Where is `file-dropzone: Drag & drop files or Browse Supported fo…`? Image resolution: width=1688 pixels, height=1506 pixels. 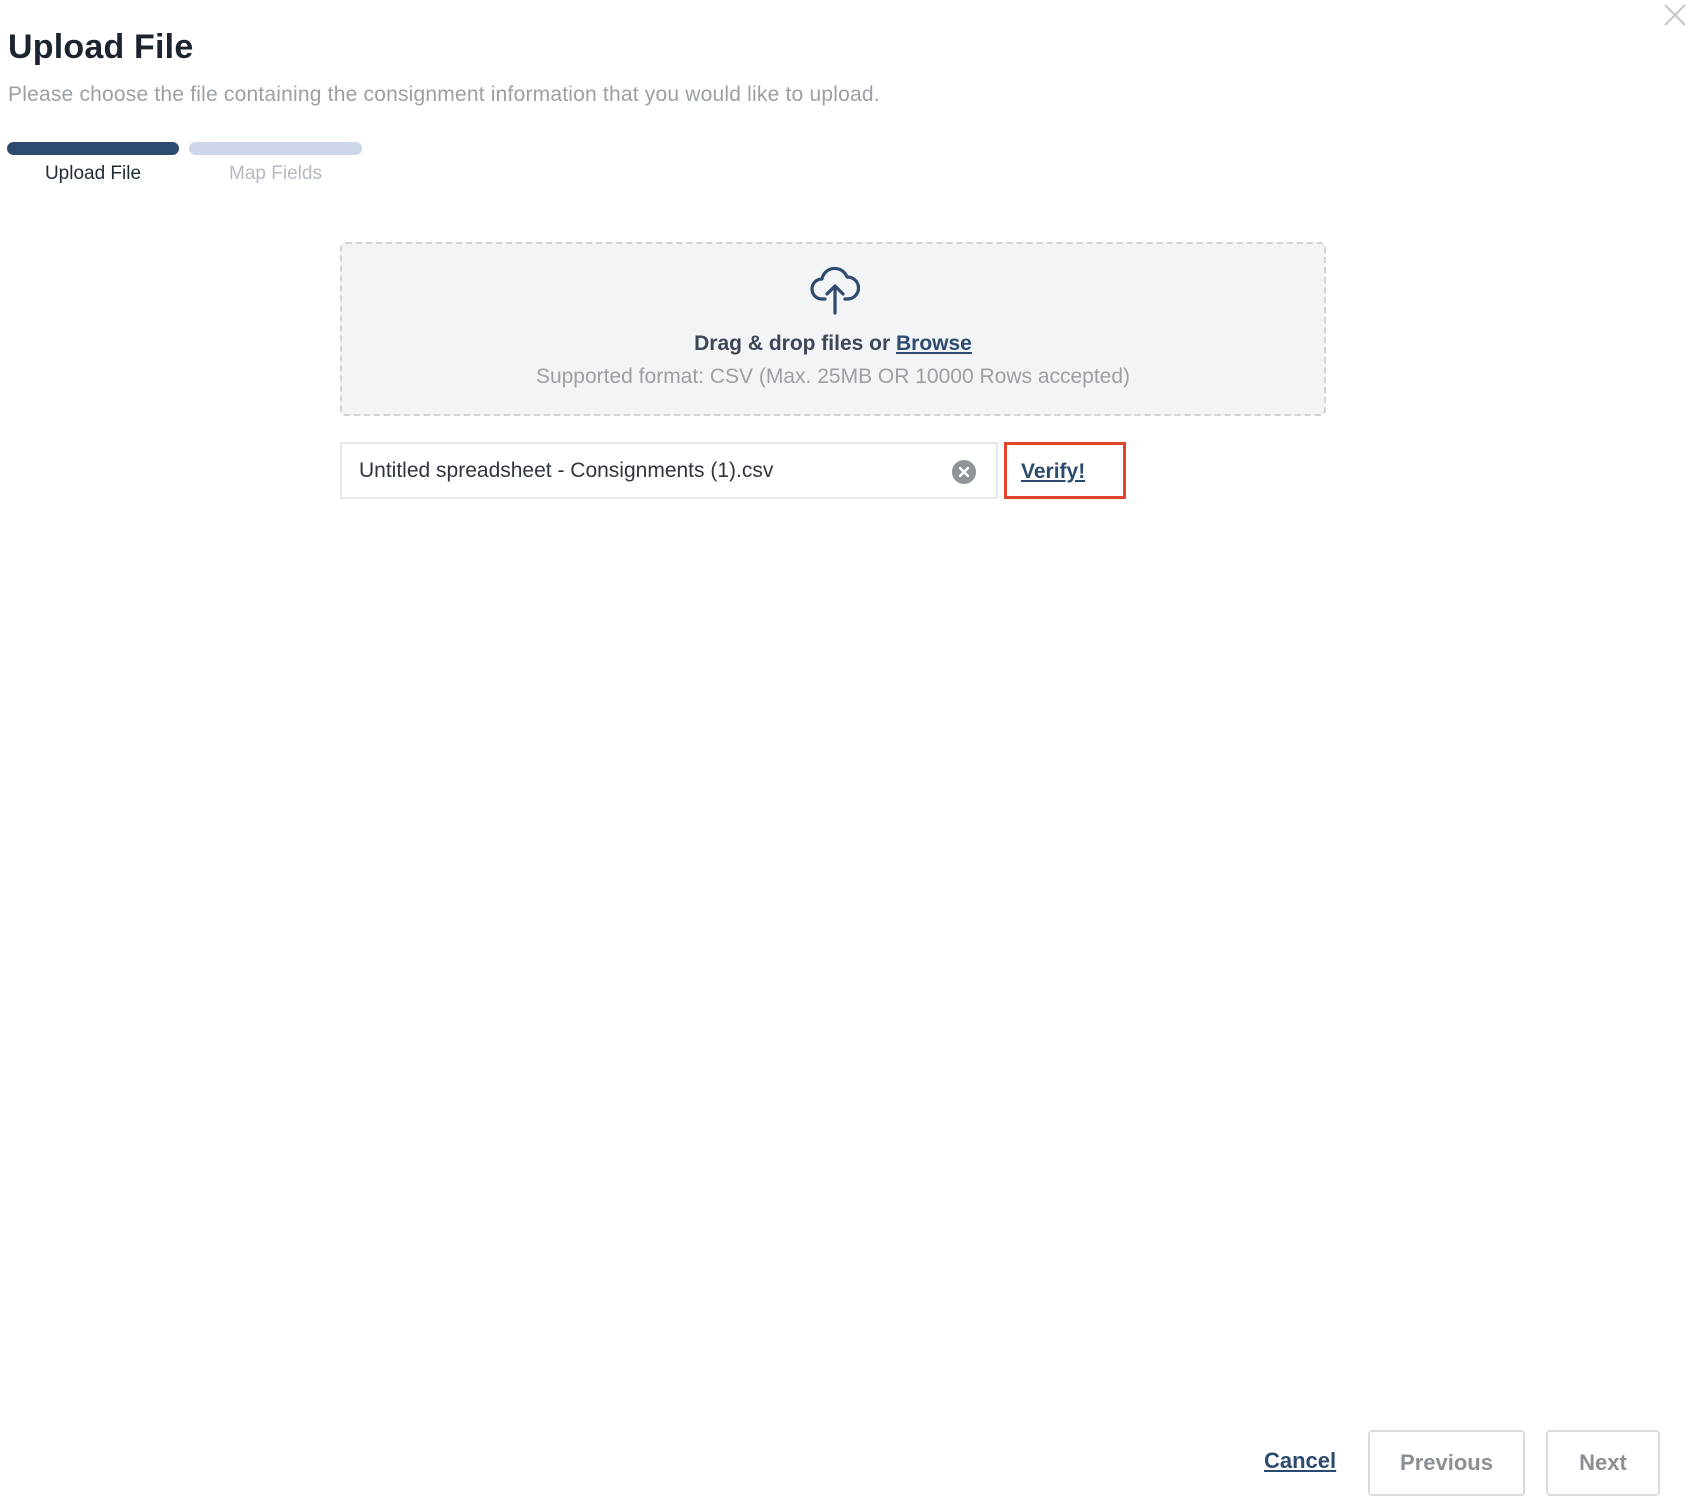
file-dropzone: Drag & drop files or Browse Supported fo… is located at coordinates (833, 329).